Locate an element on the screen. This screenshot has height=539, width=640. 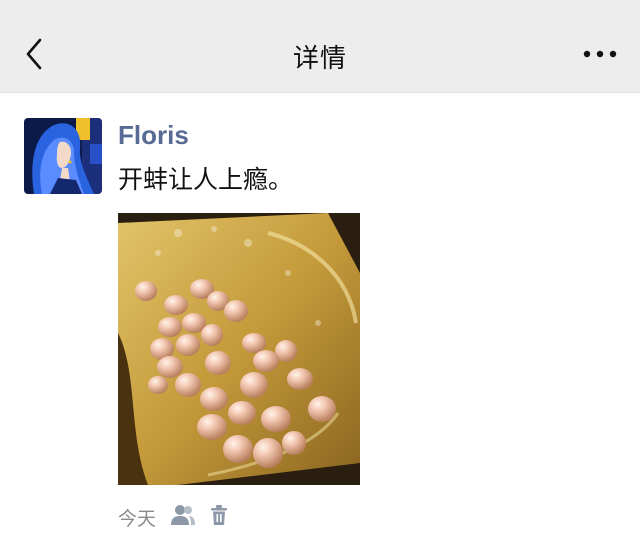
post-time: 今天 is located at coordinates (137, 518).